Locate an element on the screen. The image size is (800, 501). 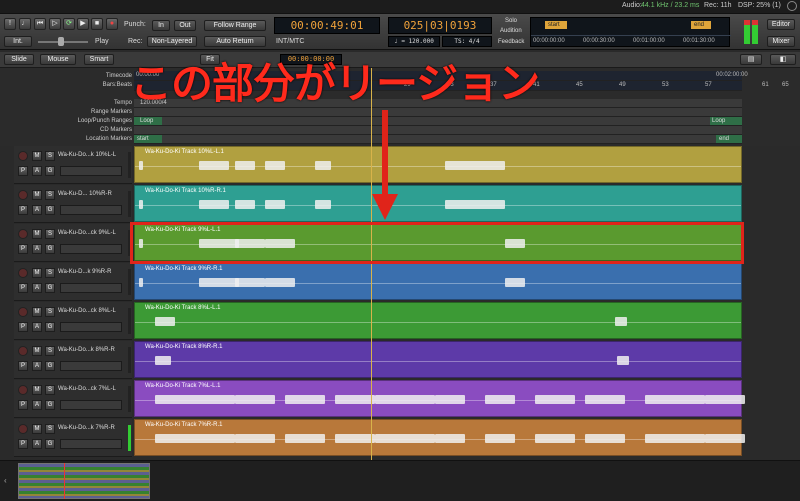
editor-button: Editor is located at coordinates (781, 24).